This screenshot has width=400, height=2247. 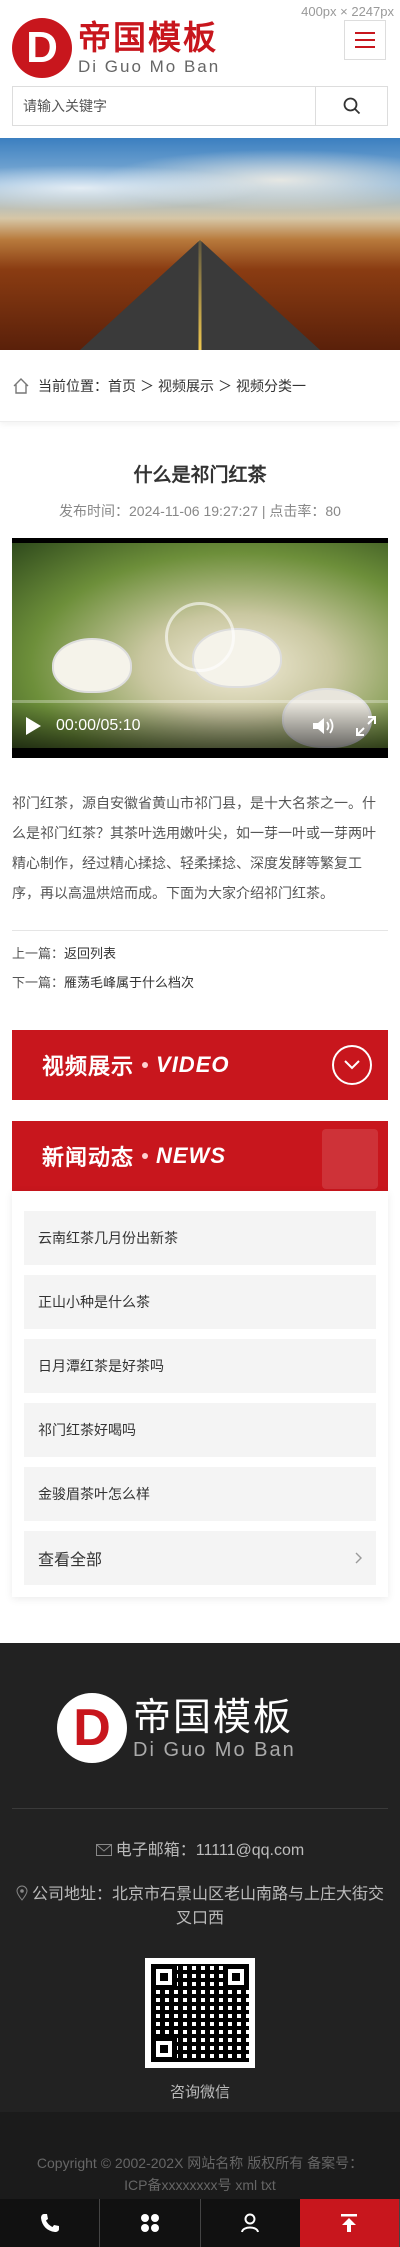 I want to click on arrow-up-icon, so click(x=349, y=2223).